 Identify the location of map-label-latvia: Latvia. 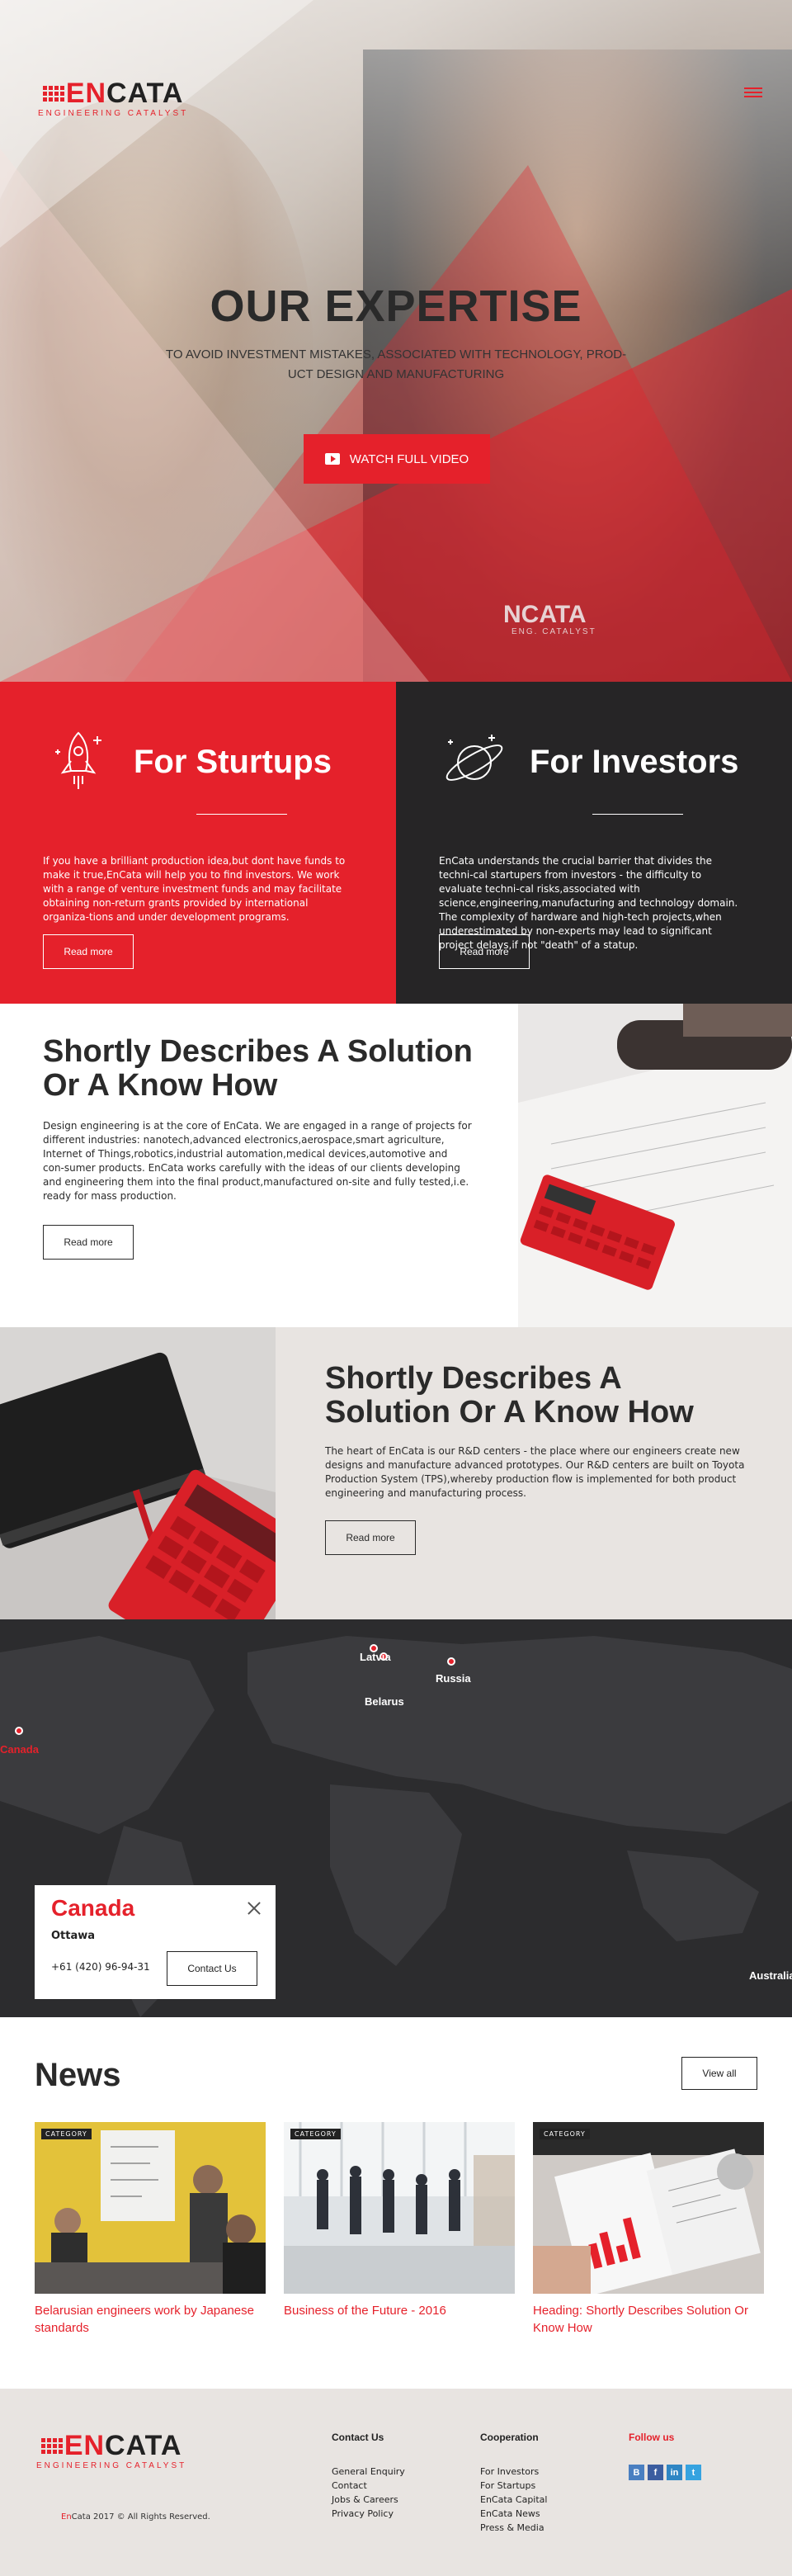
(375, 1657).